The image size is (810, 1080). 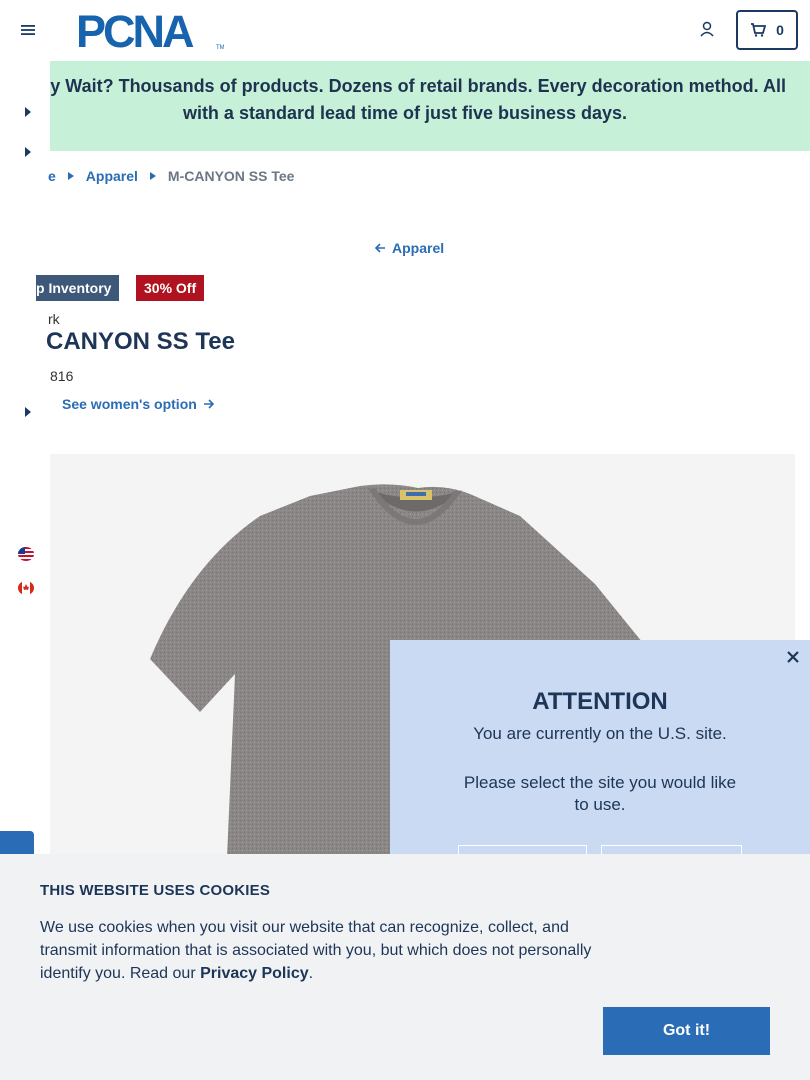 What do you see at coordinates (62, 376) in the screenshot?
I see `product-sku: 816` at bounding box center [62, 376].